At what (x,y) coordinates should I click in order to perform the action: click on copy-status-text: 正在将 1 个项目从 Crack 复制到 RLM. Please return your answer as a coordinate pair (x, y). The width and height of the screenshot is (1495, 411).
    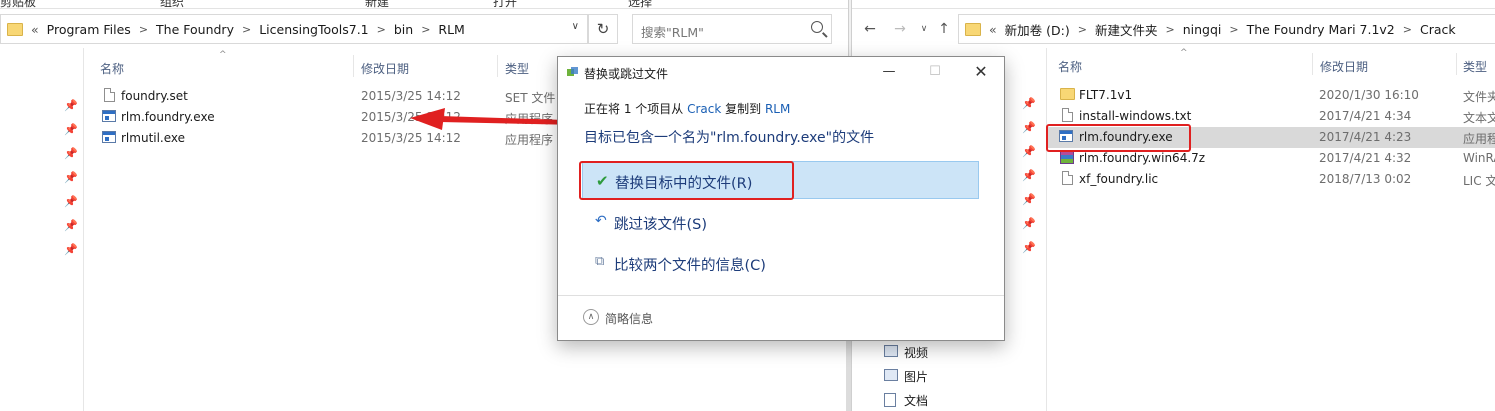
    Looking at the image, I should click on (687, 108).